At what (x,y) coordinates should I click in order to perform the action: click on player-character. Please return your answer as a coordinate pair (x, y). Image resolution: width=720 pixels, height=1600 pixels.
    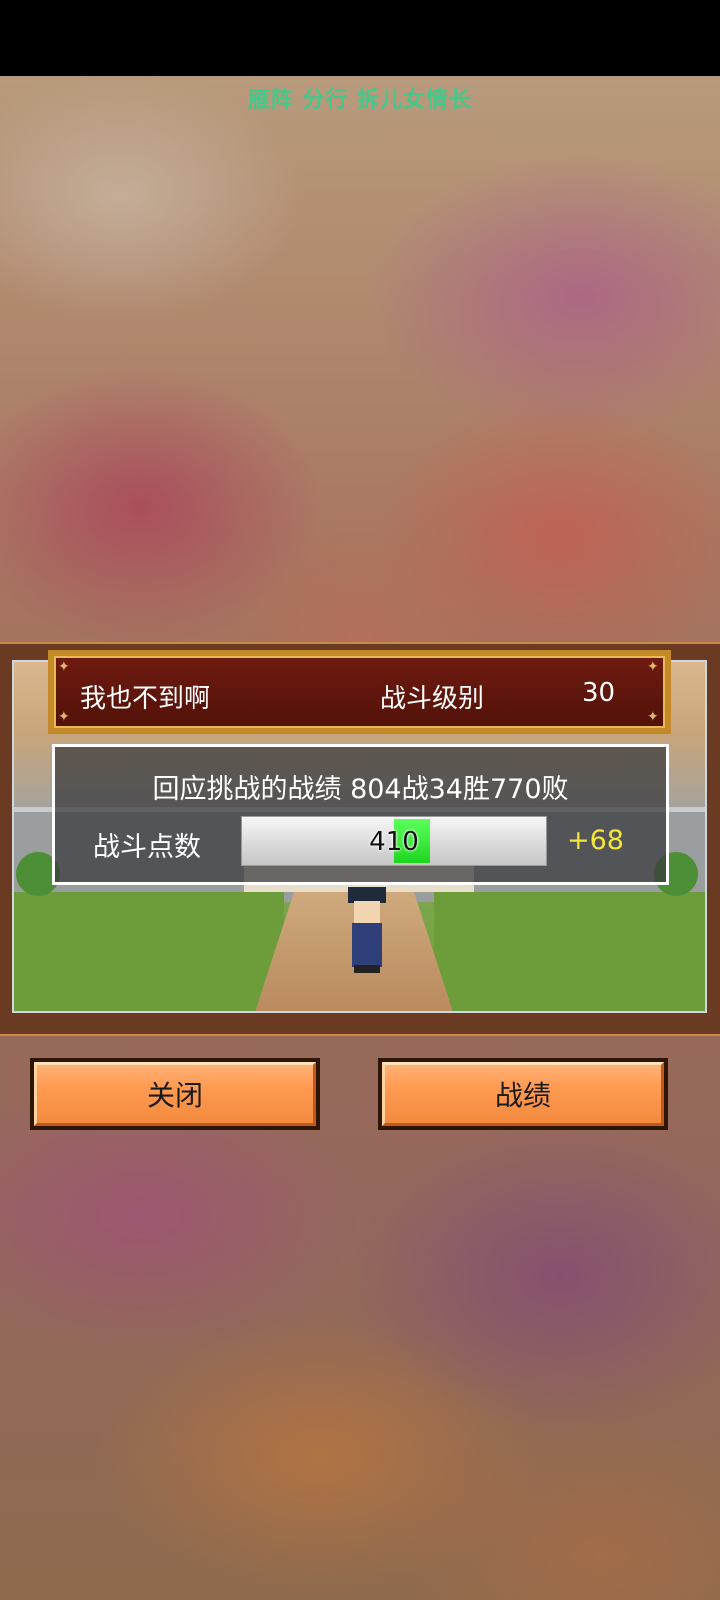
    Looking at the image, I should click on (367, 932).